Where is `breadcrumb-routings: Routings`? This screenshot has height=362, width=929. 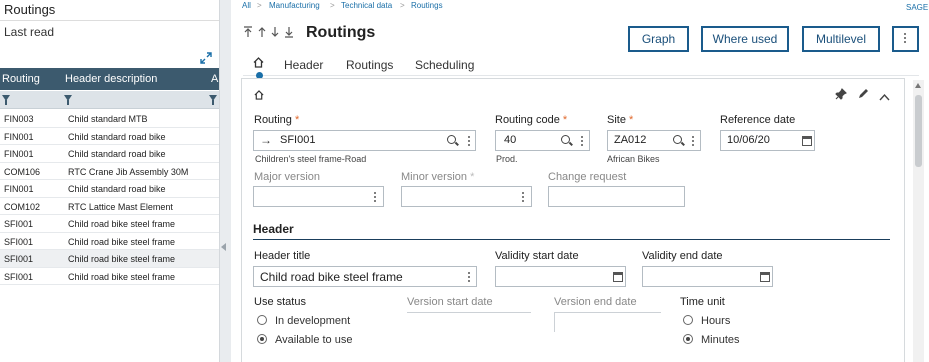 breadcrumb-routings: Routings is located at coordinates (427, 5).